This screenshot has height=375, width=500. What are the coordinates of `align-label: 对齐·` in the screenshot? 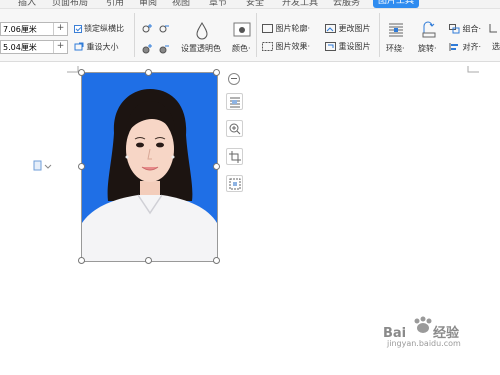 It's located at (472, 47).